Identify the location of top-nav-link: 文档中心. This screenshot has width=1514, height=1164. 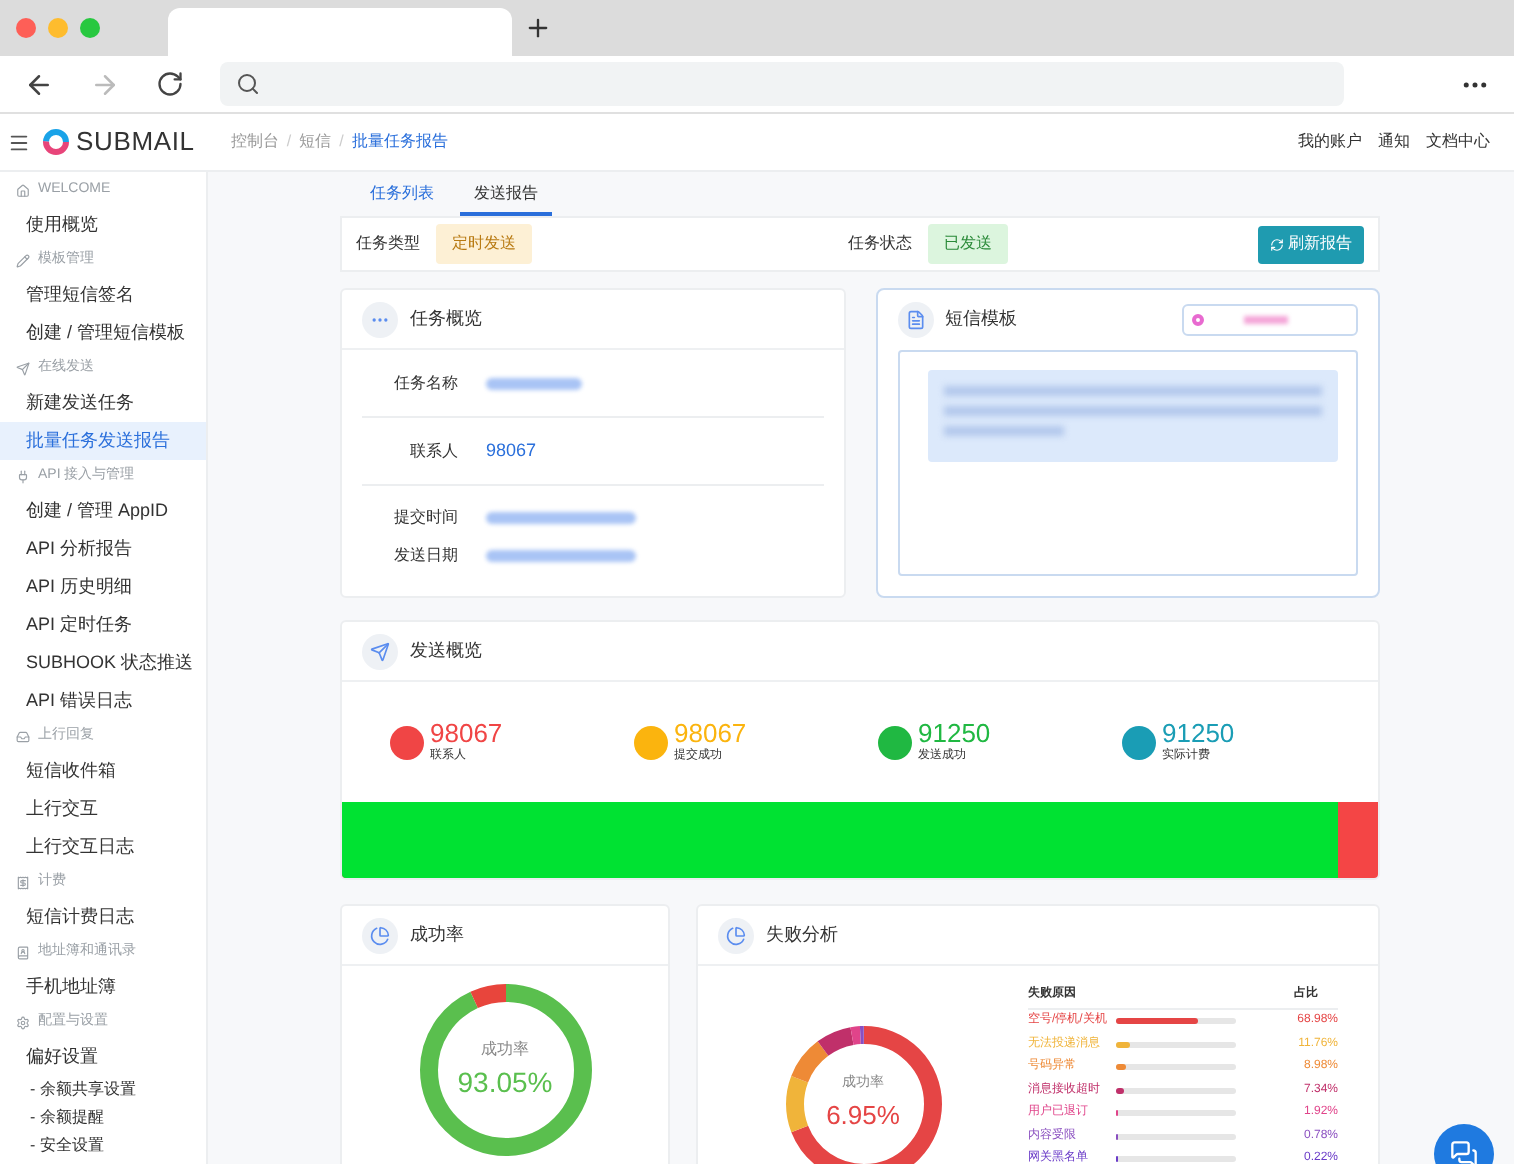
(1458, 142).